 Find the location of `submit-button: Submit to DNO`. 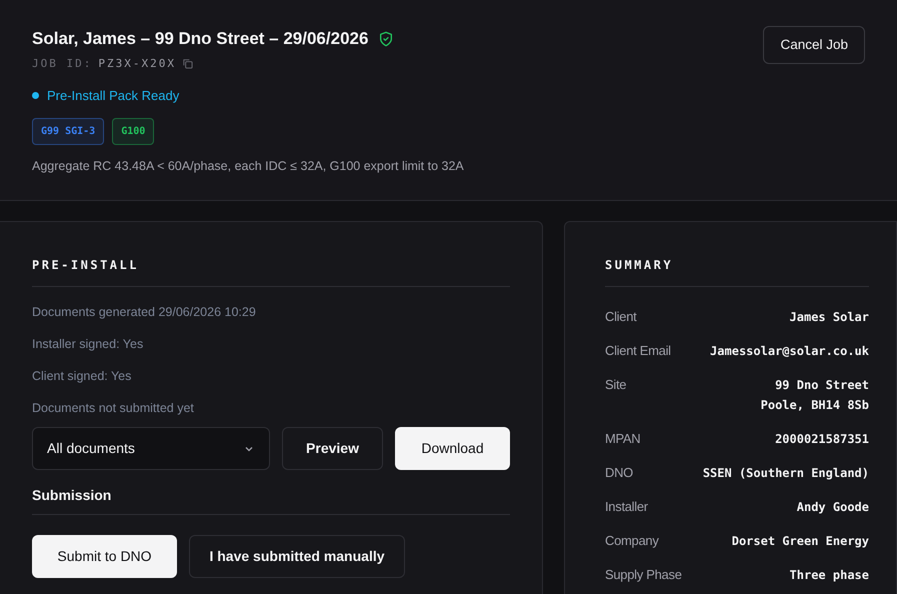

submit-button: Submit to DNO is located at coordinates (104, 556).